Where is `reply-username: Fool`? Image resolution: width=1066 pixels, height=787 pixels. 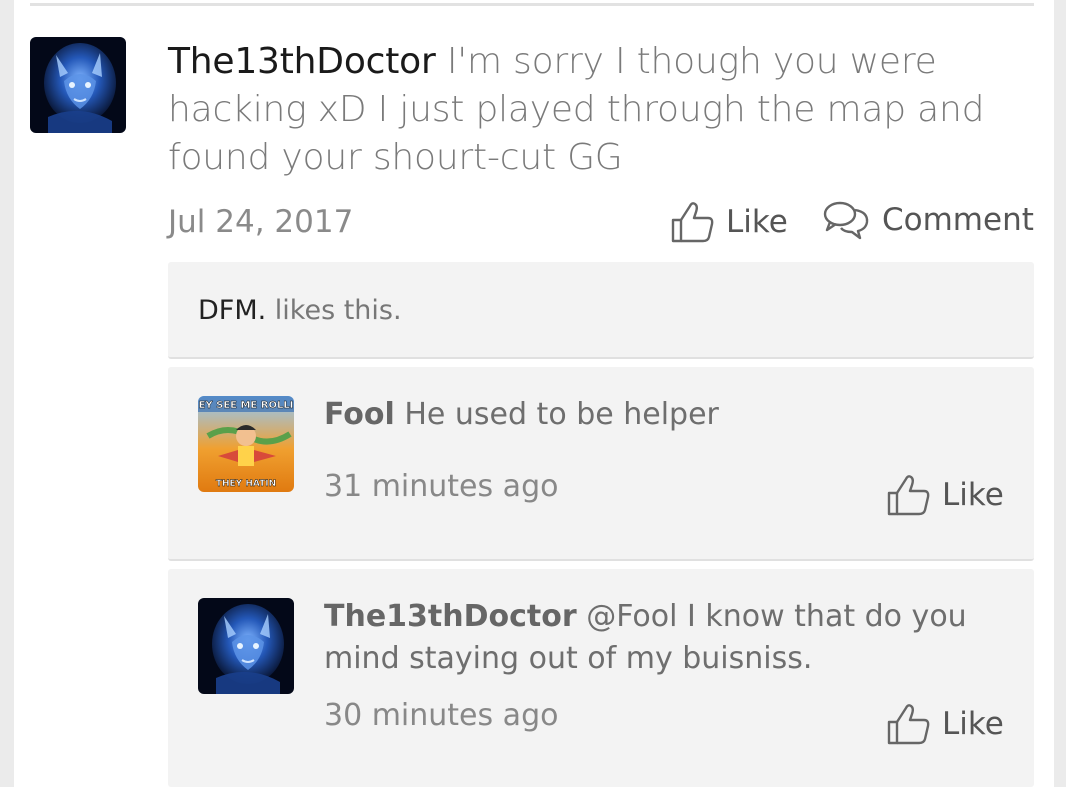
reply-username: Fool is located at coordinates (359, 414).